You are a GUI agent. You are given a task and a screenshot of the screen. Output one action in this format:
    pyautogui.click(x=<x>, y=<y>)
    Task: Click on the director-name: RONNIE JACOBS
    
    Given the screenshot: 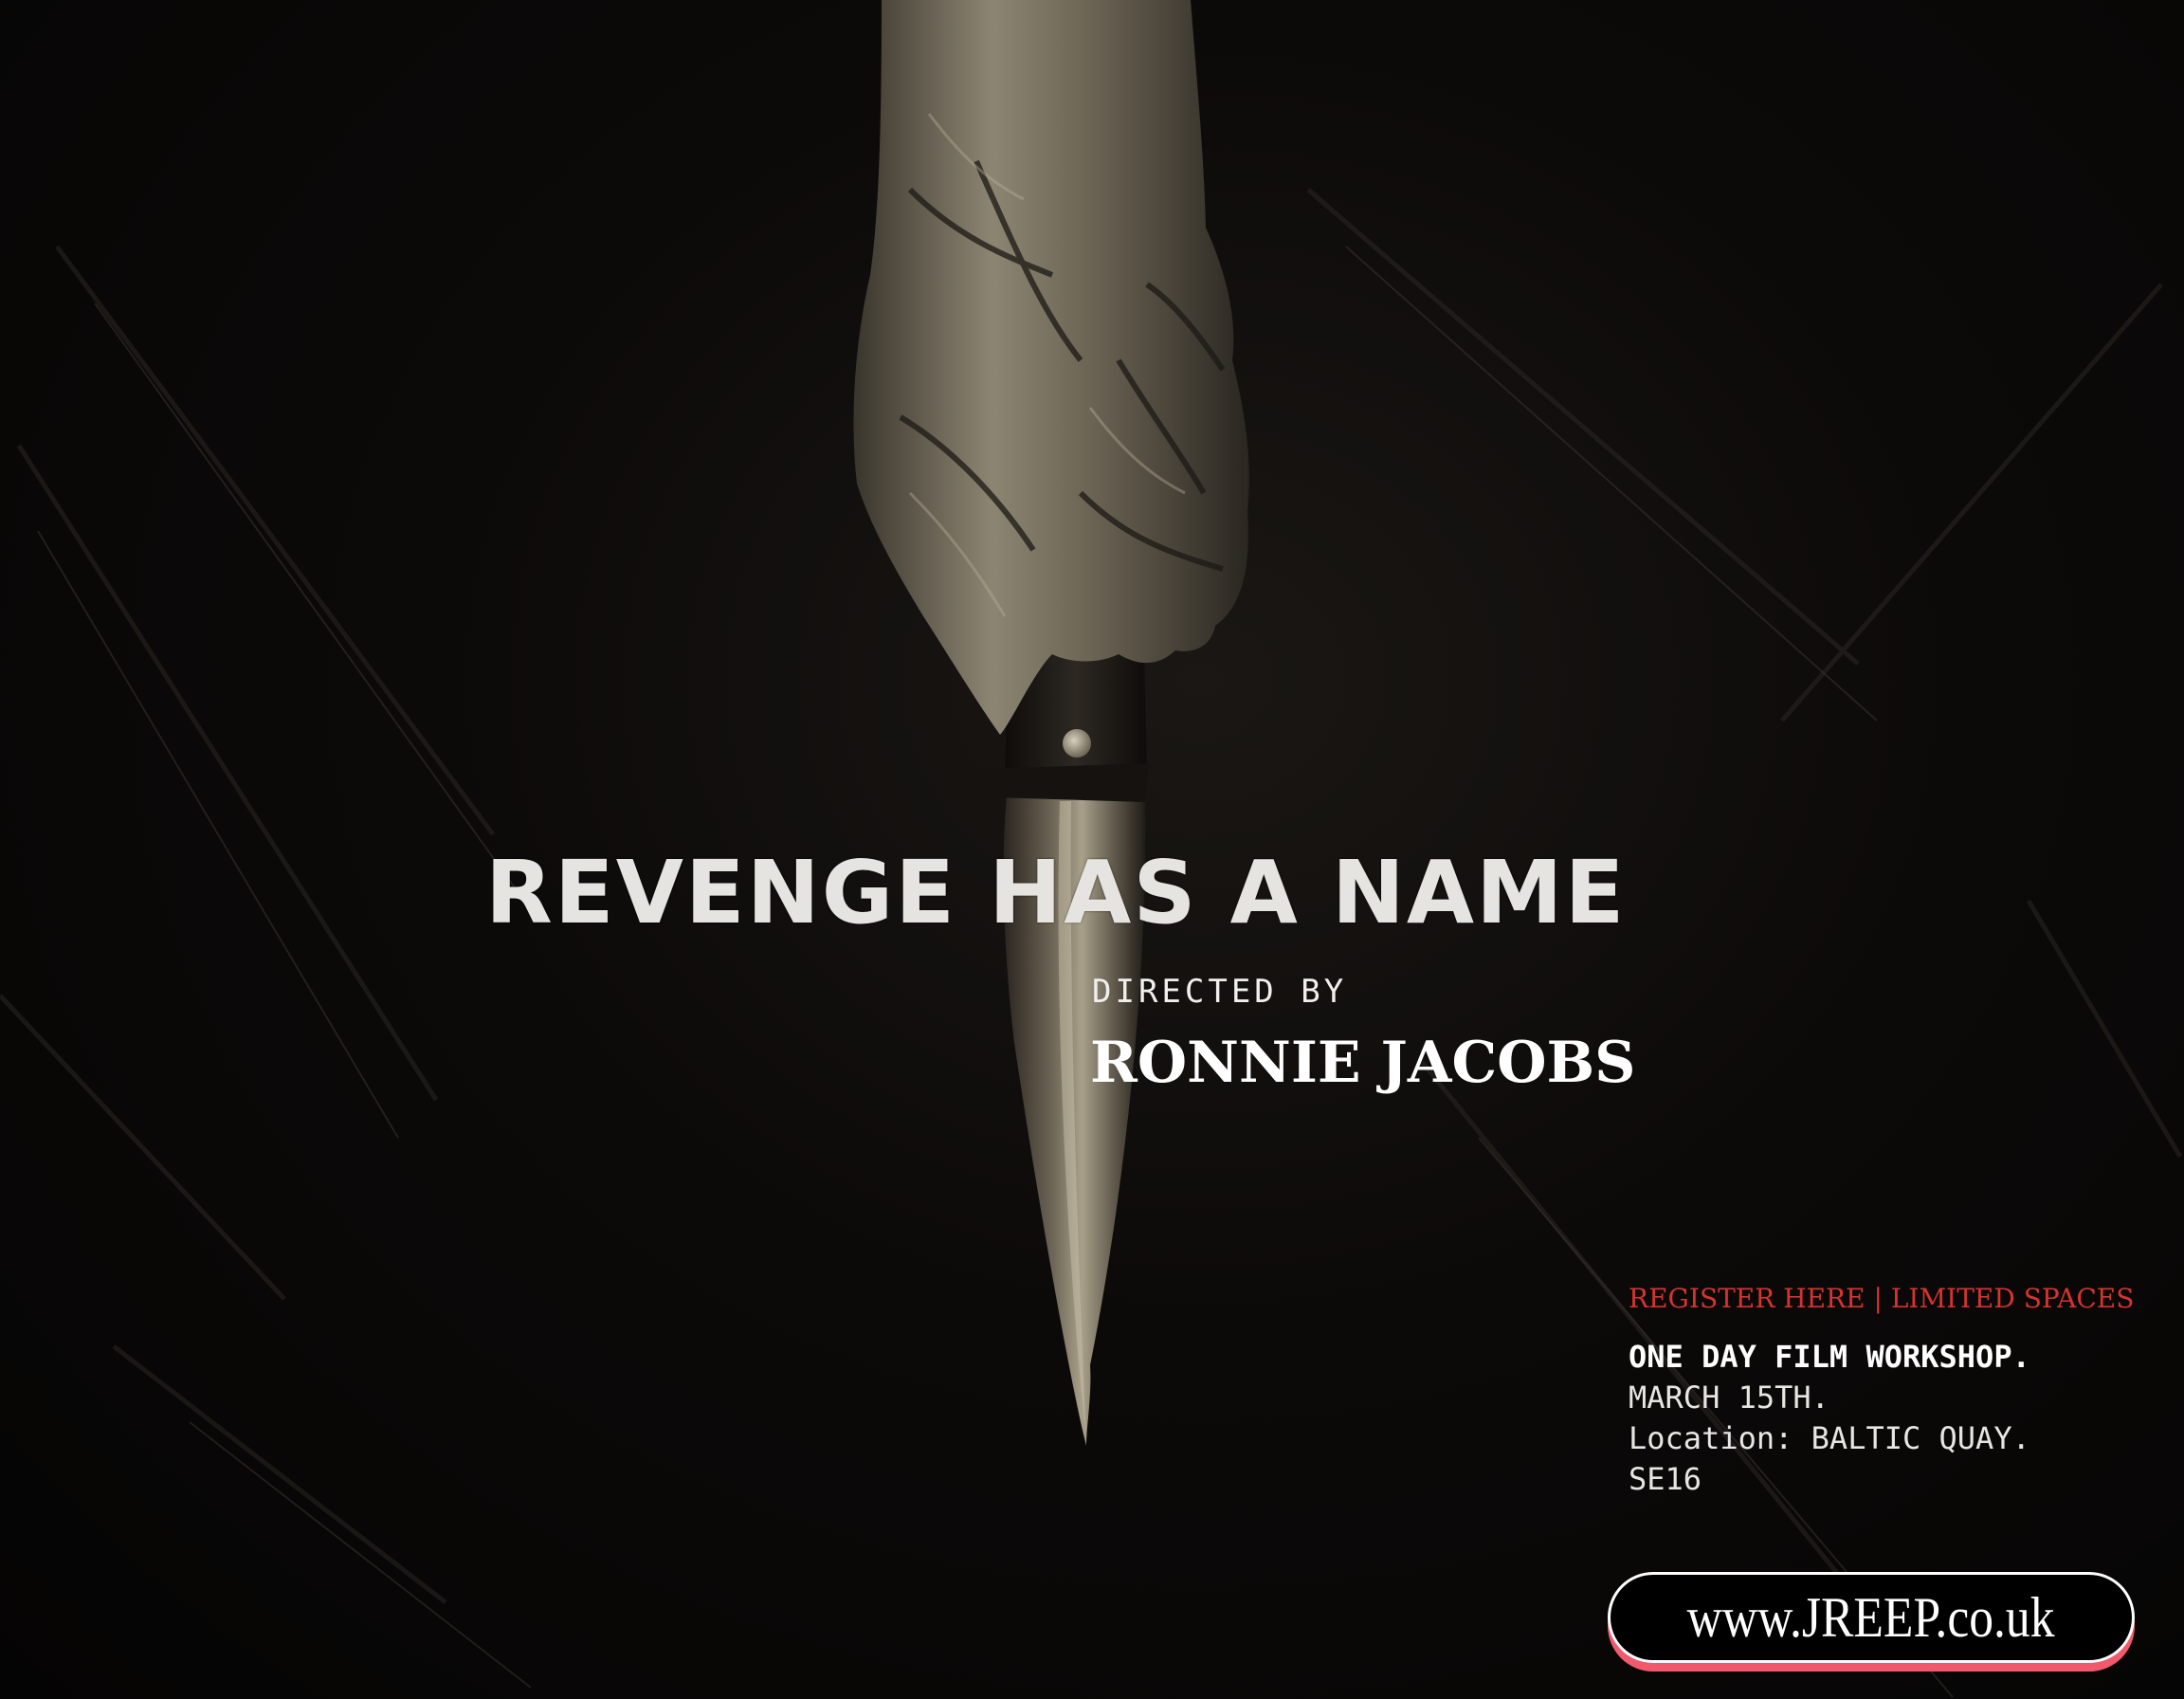 What is the action you would take?
    pyautogui.click(x=1363, y=1063)
    